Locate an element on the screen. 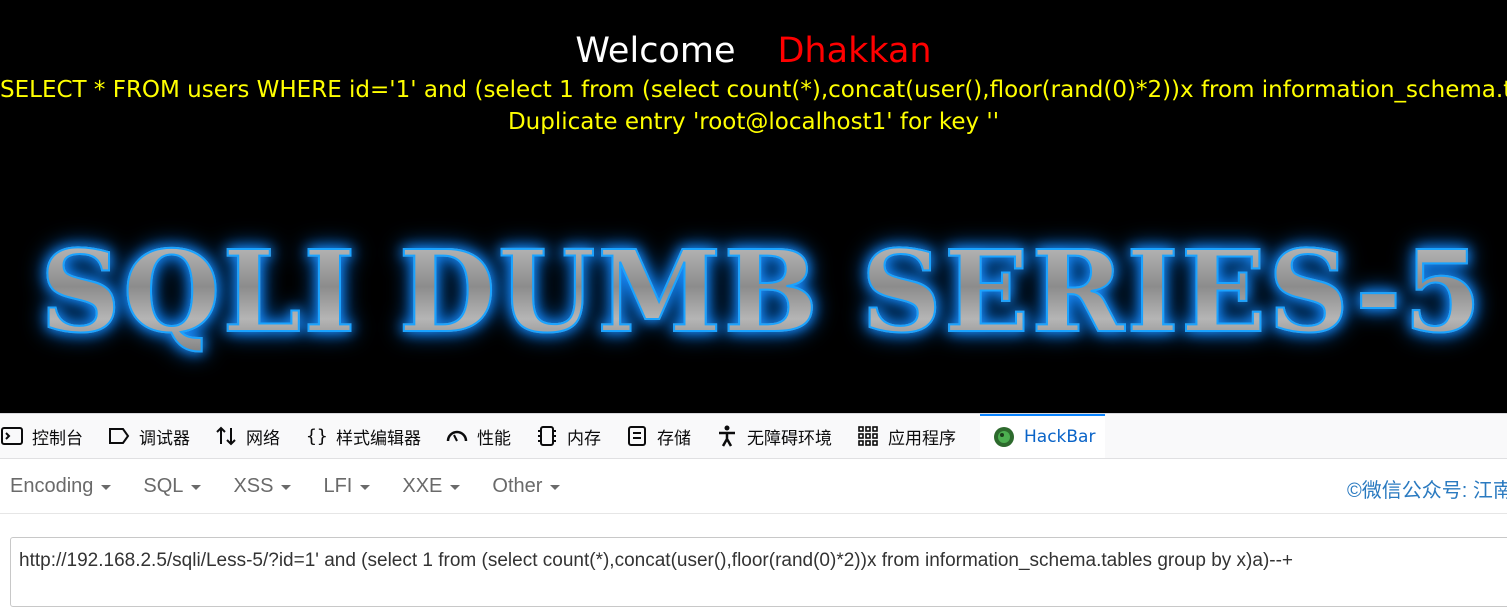 Image resolution: width=1507 pixels, height=607 pixels. tab-network-label: 网络 is located at coordinates (263, 438).